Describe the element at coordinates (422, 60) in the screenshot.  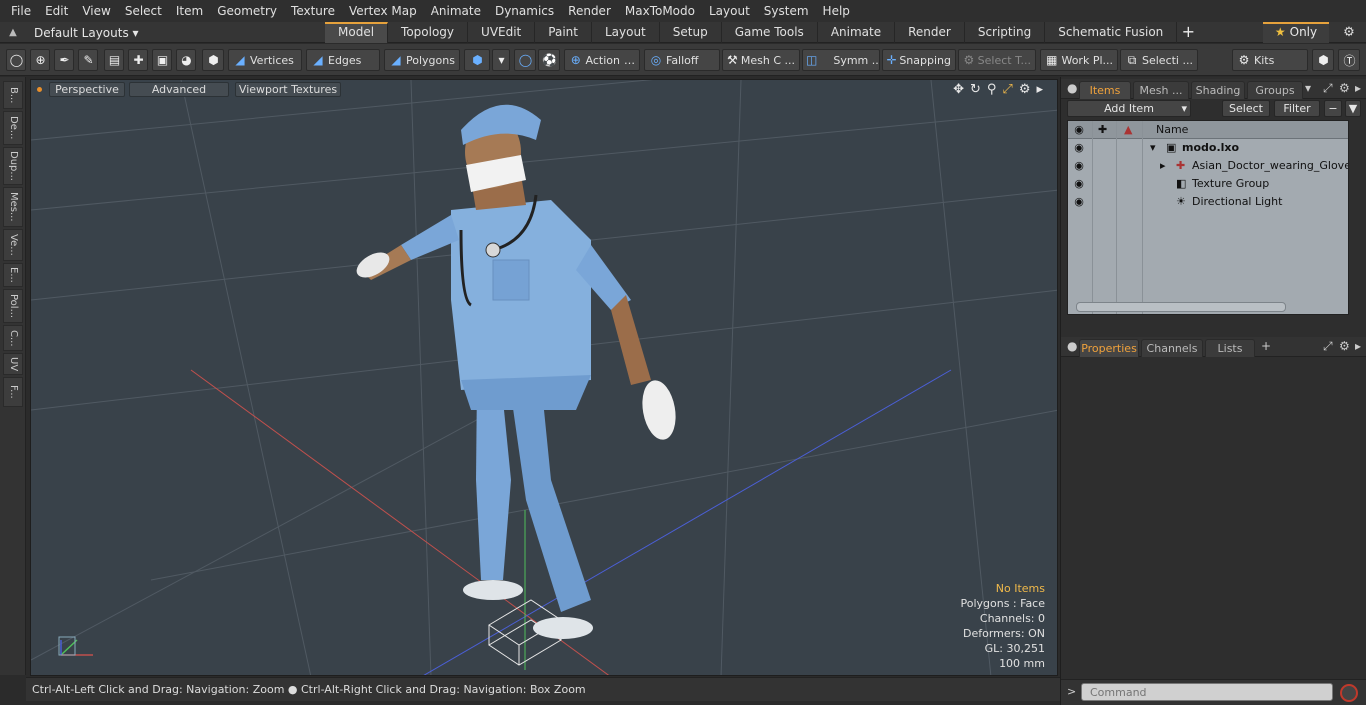
I see `polygons-button: ◢ Polygons` at that location.